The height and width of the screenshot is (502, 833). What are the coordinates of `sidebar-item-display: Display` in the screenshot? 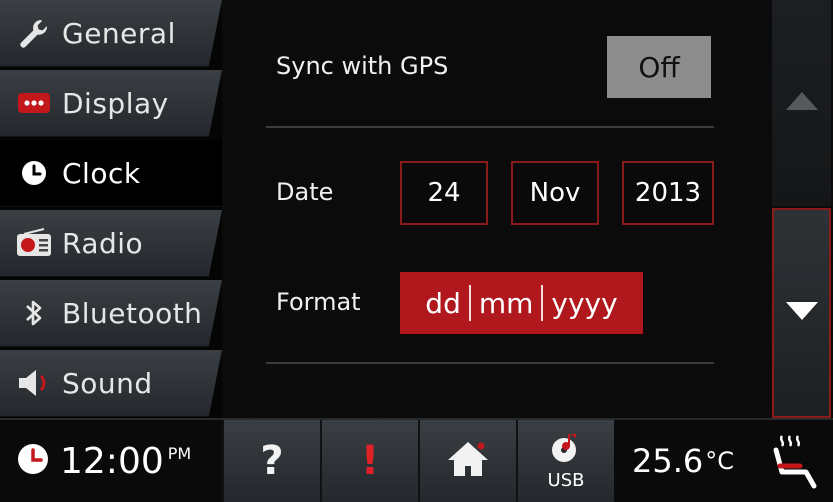 It's located at (111, 103).